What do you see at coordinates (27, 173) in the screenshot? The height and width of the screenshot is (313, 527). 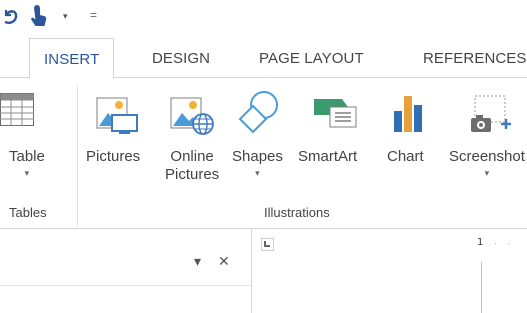 I see `table-dropdown-icon: ▾` at bounding box center [27, 173].